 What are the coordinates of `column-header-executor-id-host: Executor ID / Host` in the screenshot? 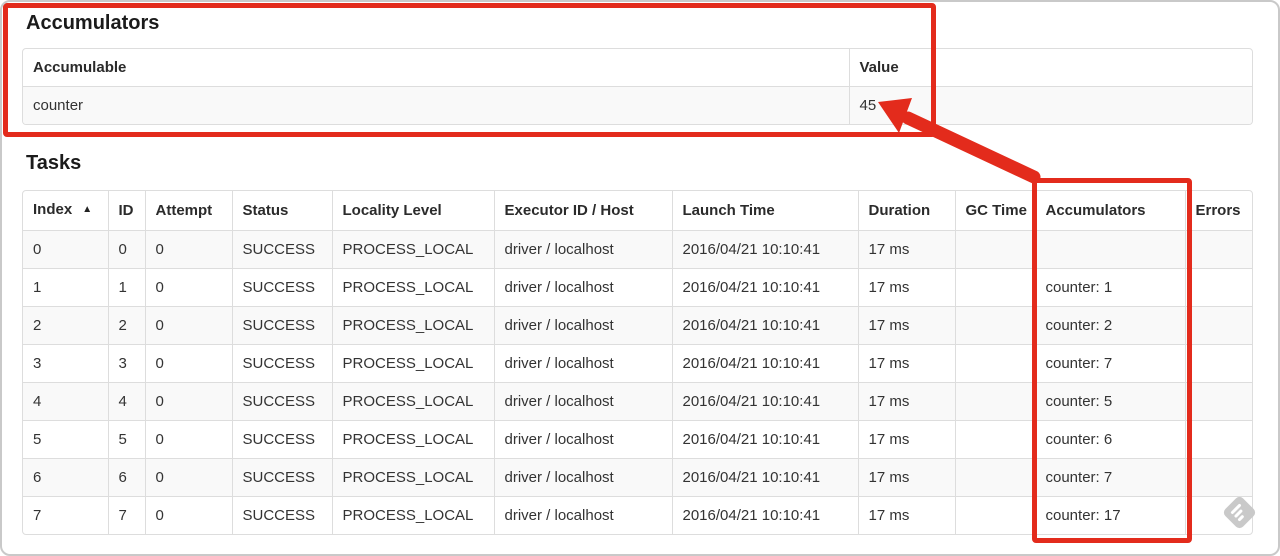 It's located at (582, 211).